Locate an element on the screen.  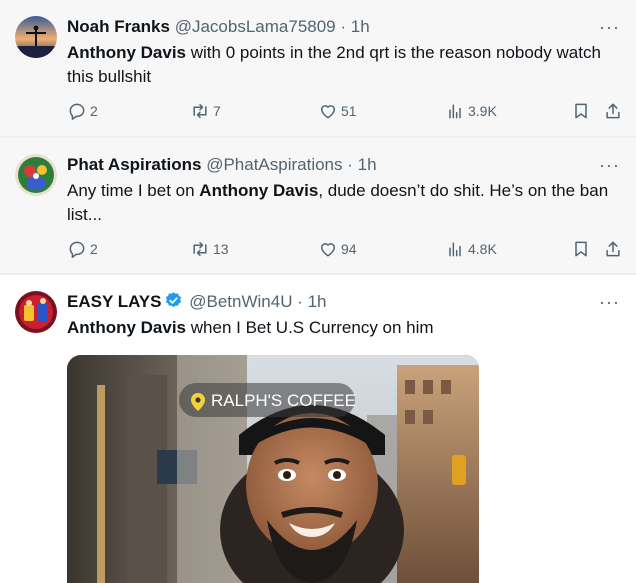
author-name: EASY LAYS is located at coordinates (114, 301).